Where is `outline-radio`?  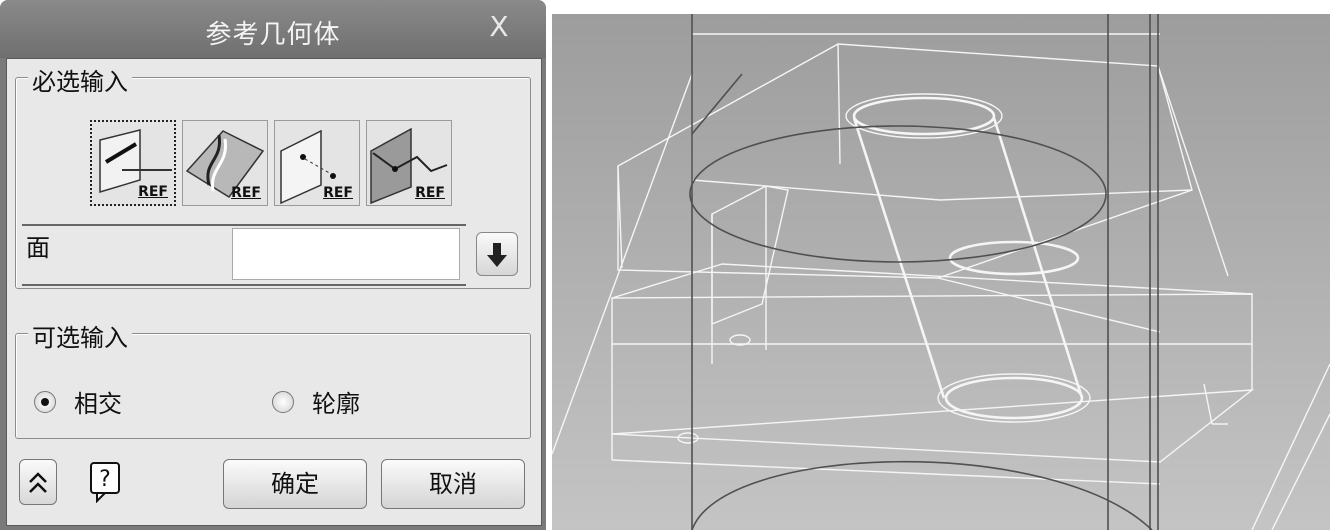
outline-radio is located at coordinates (283, 401).